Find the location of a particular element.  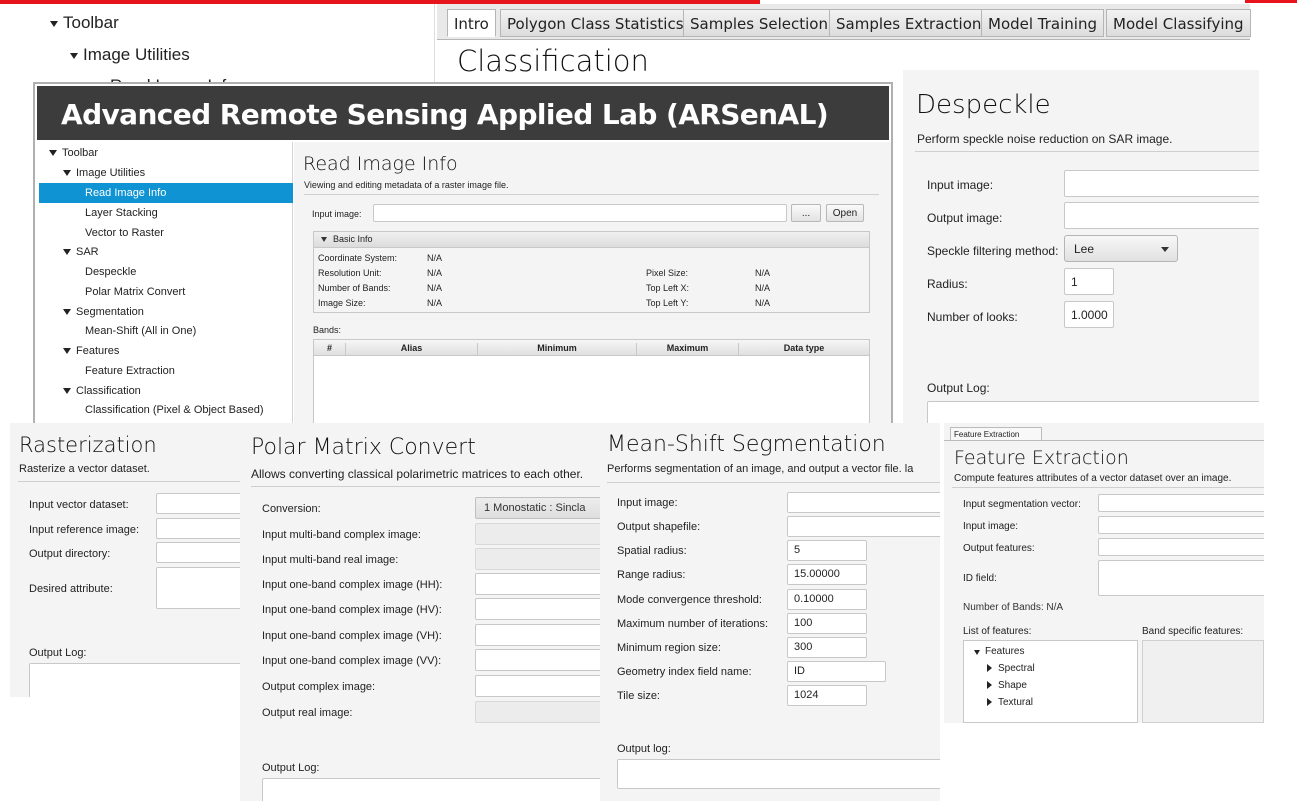

ms-output-shapefile-field is located at coordinates (863, 526).